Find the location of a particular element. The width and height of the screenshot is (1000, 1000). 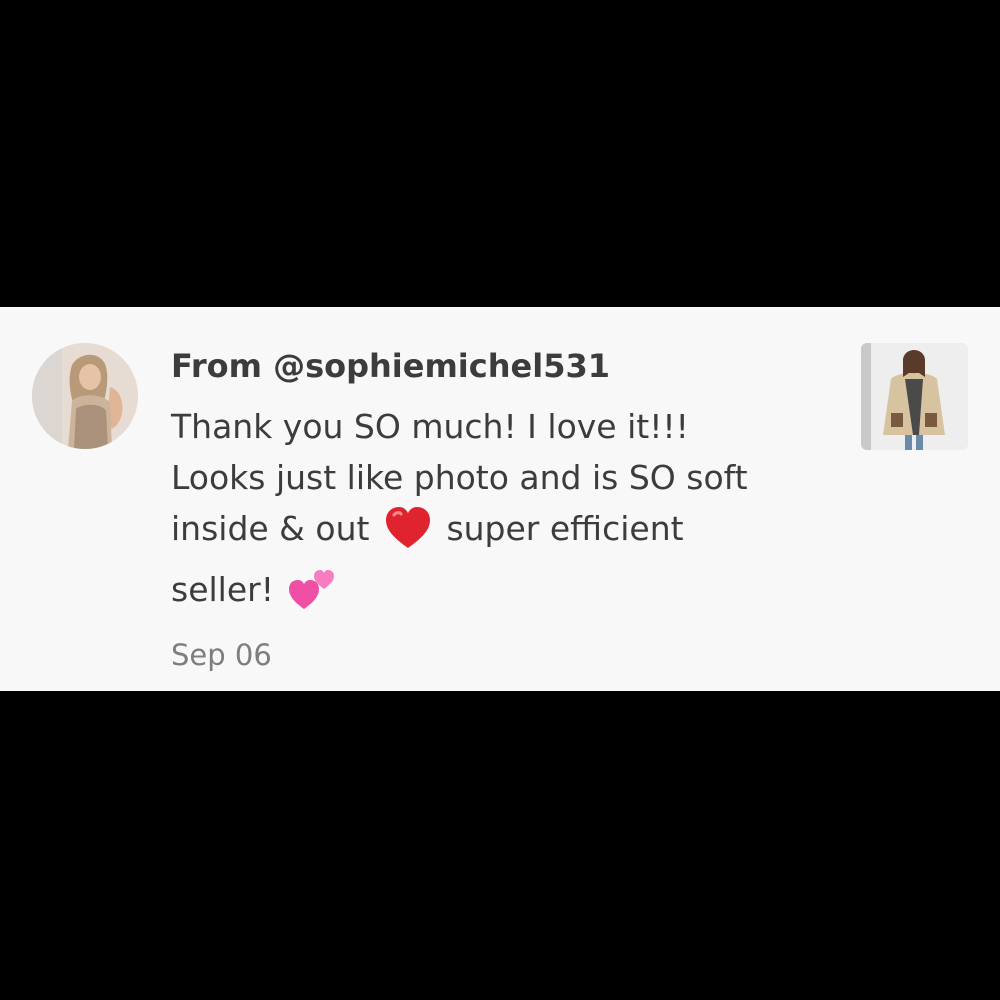

red-heart-icon is located at coordinates (408, 535).